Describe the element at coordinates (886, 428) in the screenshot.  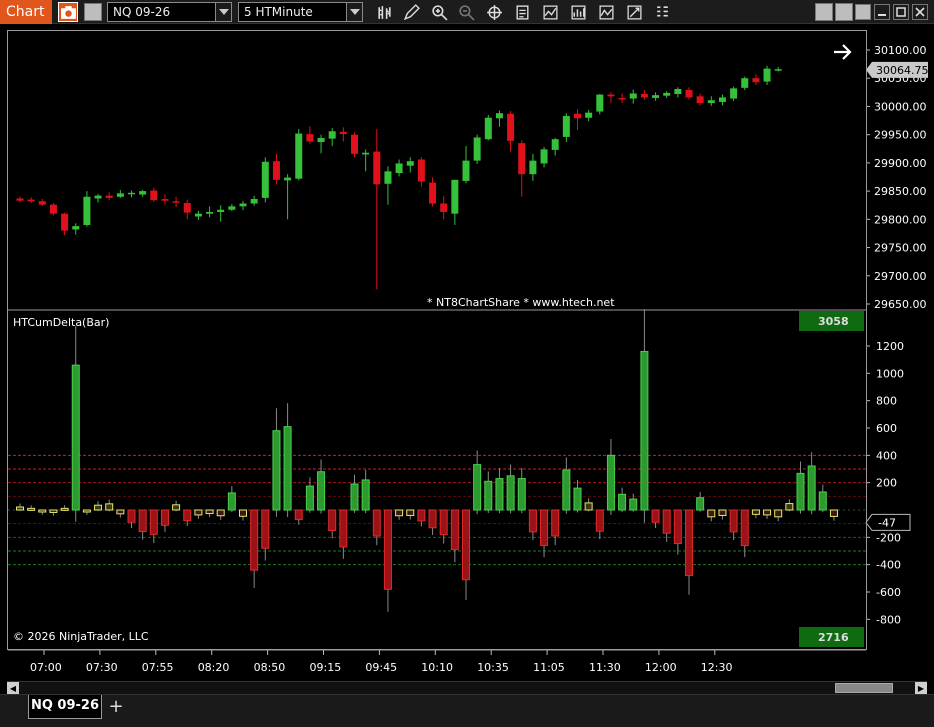
I see `delta-axis-label: 600` at that location.